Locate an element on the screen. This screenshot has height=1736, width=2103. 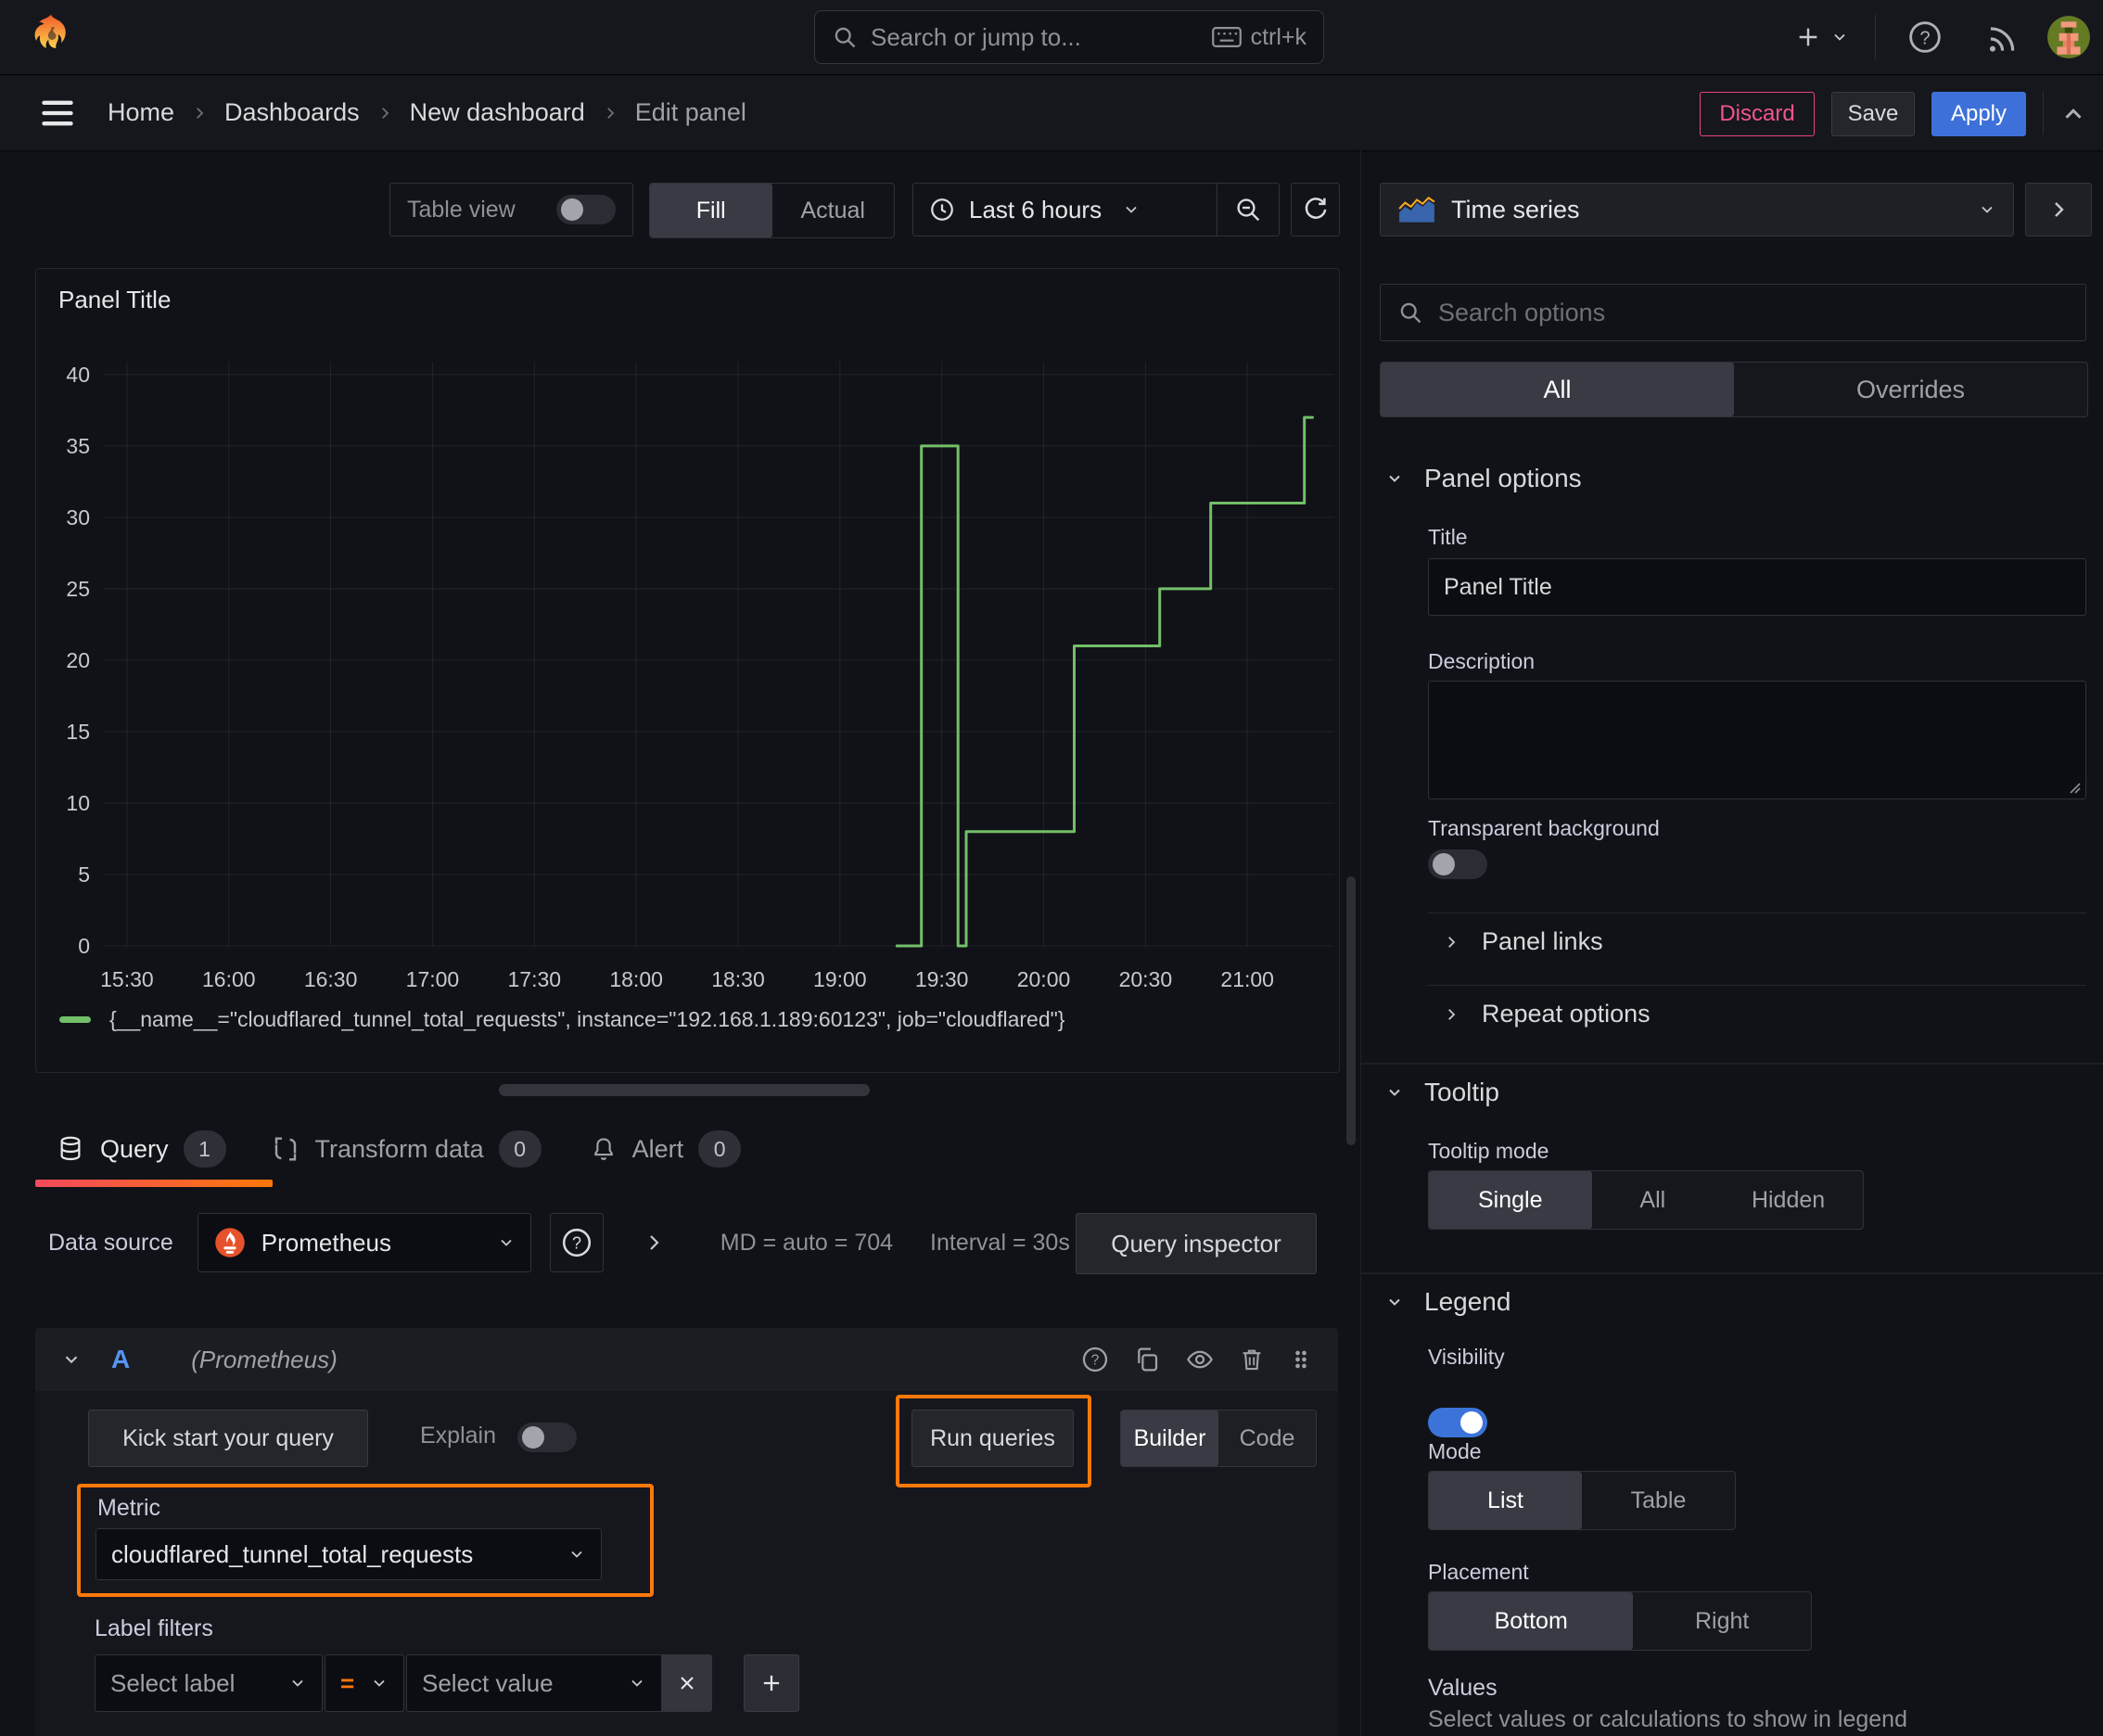
repeat-options-section-header: Repeat options is located at coordinates (1547, 1014).